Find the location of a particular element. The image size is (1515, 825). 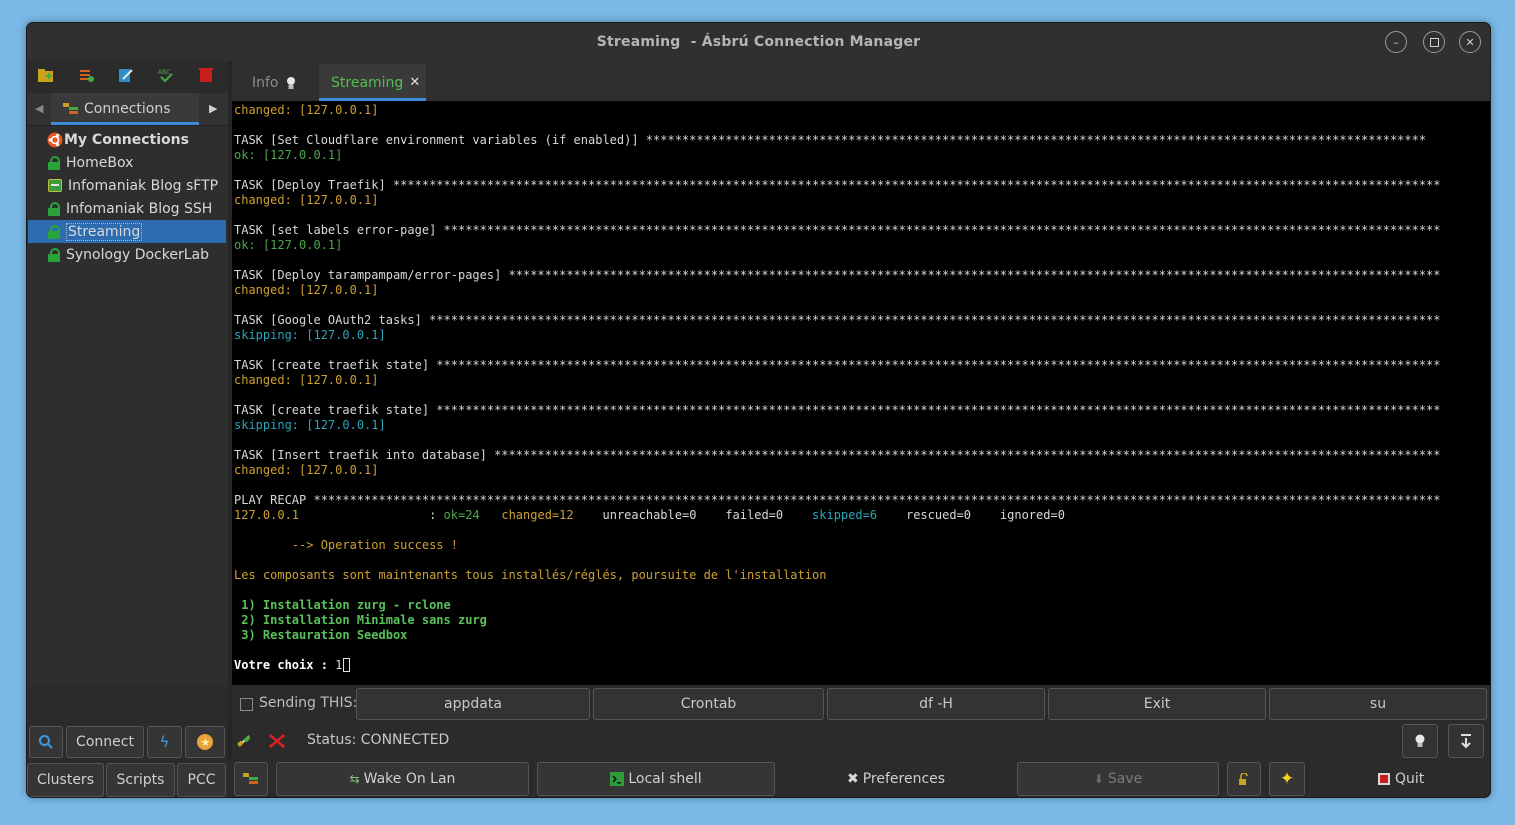

delete-button is located at coordinates (206, 75).